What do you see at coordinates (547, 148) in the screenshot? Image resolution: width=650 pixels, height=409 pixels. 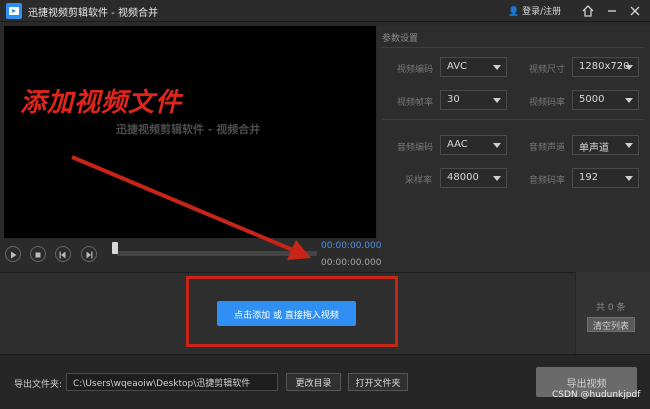 I see `audio-channel-label: 音频声道` at bounding box center [547, 148].